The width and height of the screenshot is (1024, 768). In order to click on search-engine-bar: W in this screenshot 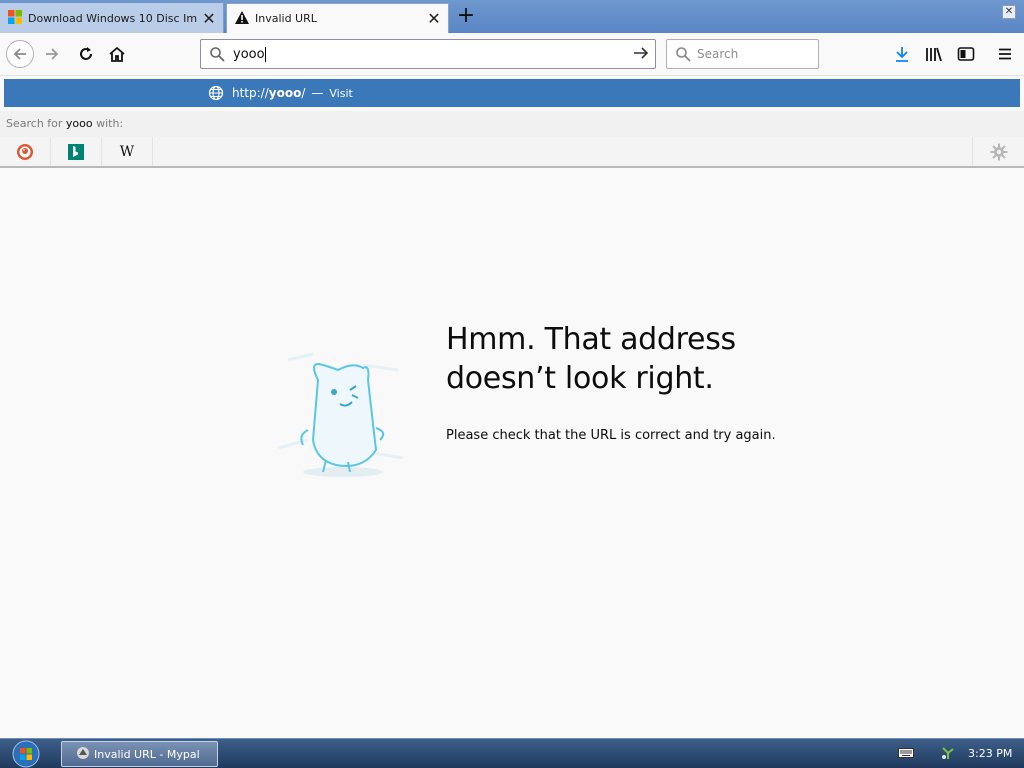, I will do `click(512, 152)`.